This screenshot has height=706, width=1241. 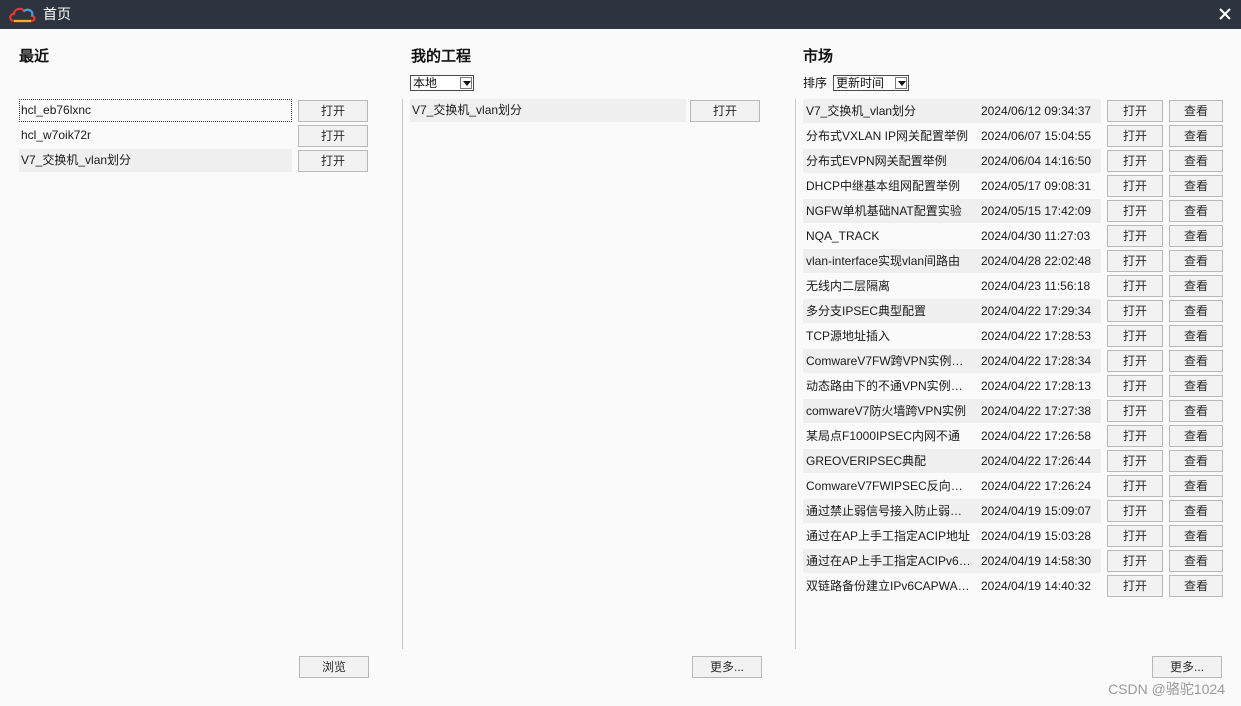 I want to click on market-item-date: 2024/04/19 15:09:07, so click(x=1036, y=511).